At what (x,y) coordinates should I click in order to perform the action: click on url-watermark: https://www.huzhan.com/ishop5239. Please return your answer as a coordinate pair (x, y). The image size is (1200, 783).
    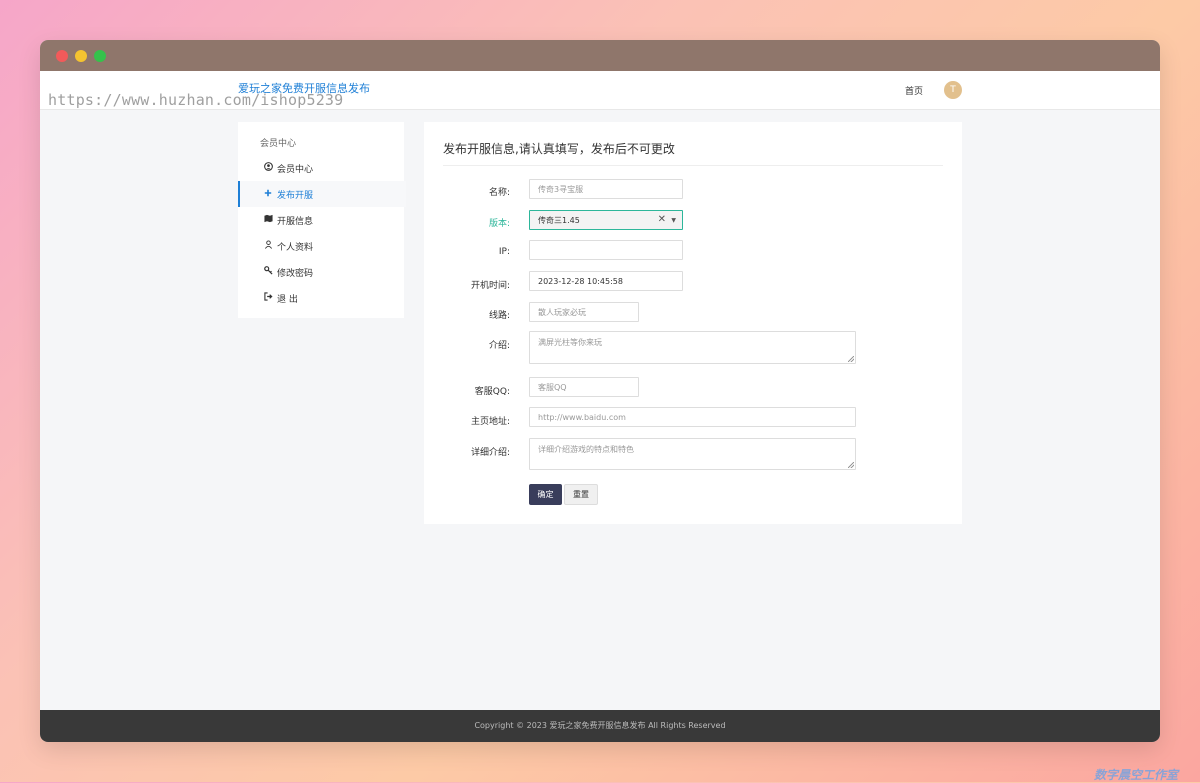
    Looking at the image, I should click on (196, 100).